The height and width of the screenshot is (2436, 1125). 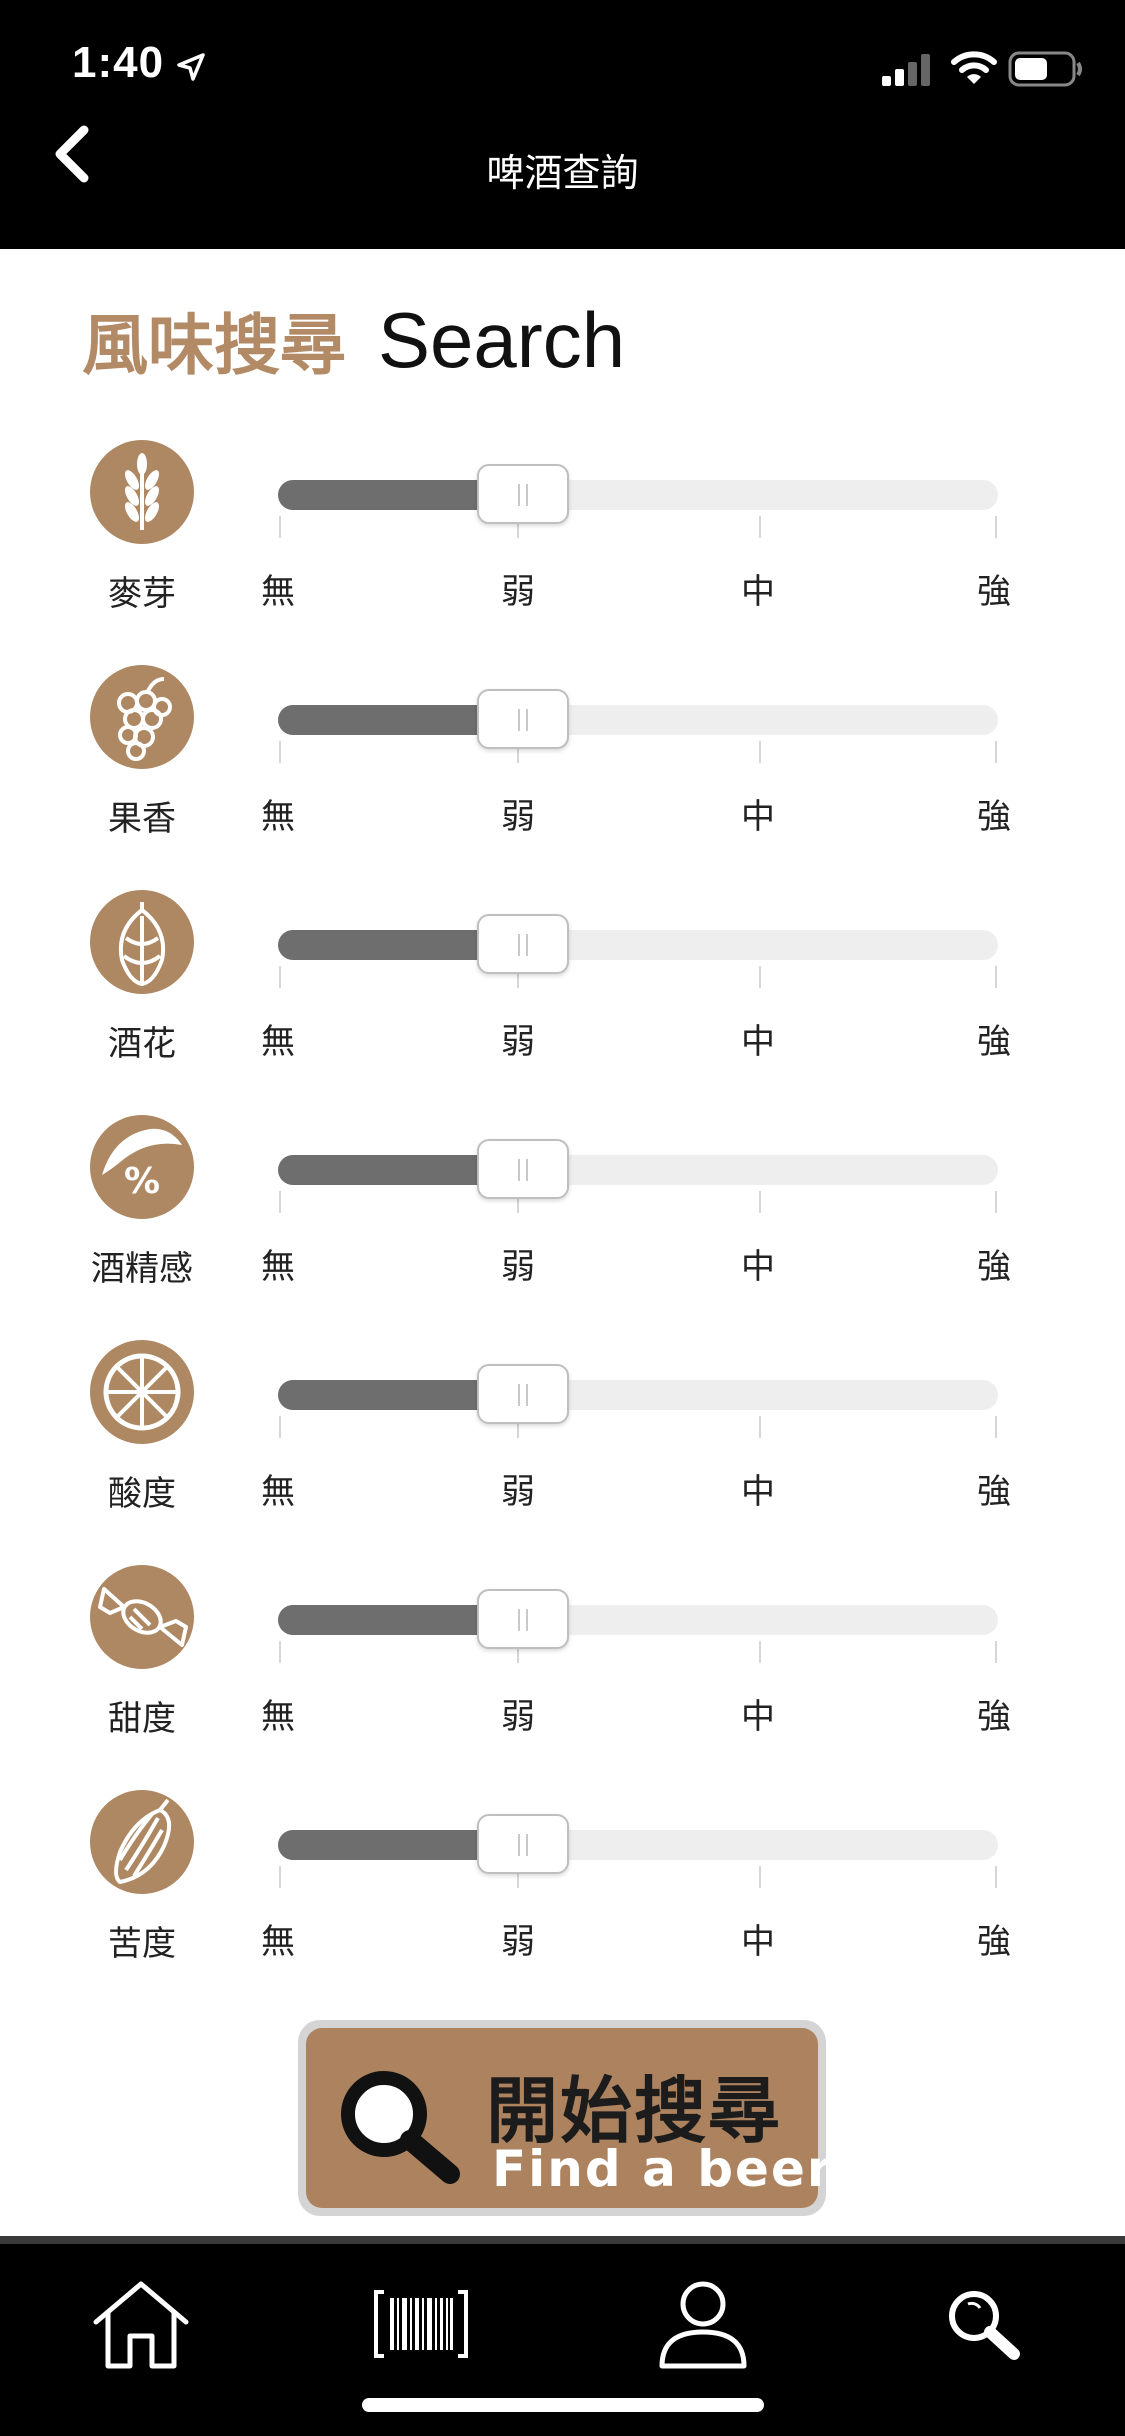 I want to click on home-icon, so click(x=141, y=2325).